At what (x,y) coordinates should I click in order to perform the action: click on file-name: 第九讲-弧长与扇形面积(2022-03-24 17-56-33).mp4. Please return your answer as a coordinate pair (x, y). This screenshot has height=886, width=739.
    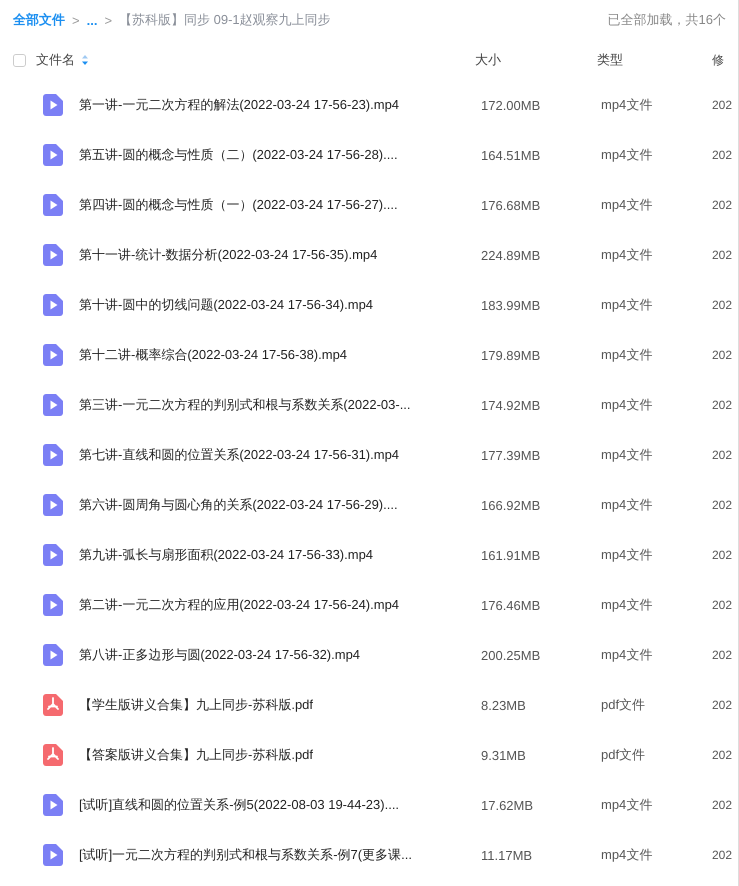
    Looking at the image, I should click on (226, 555).